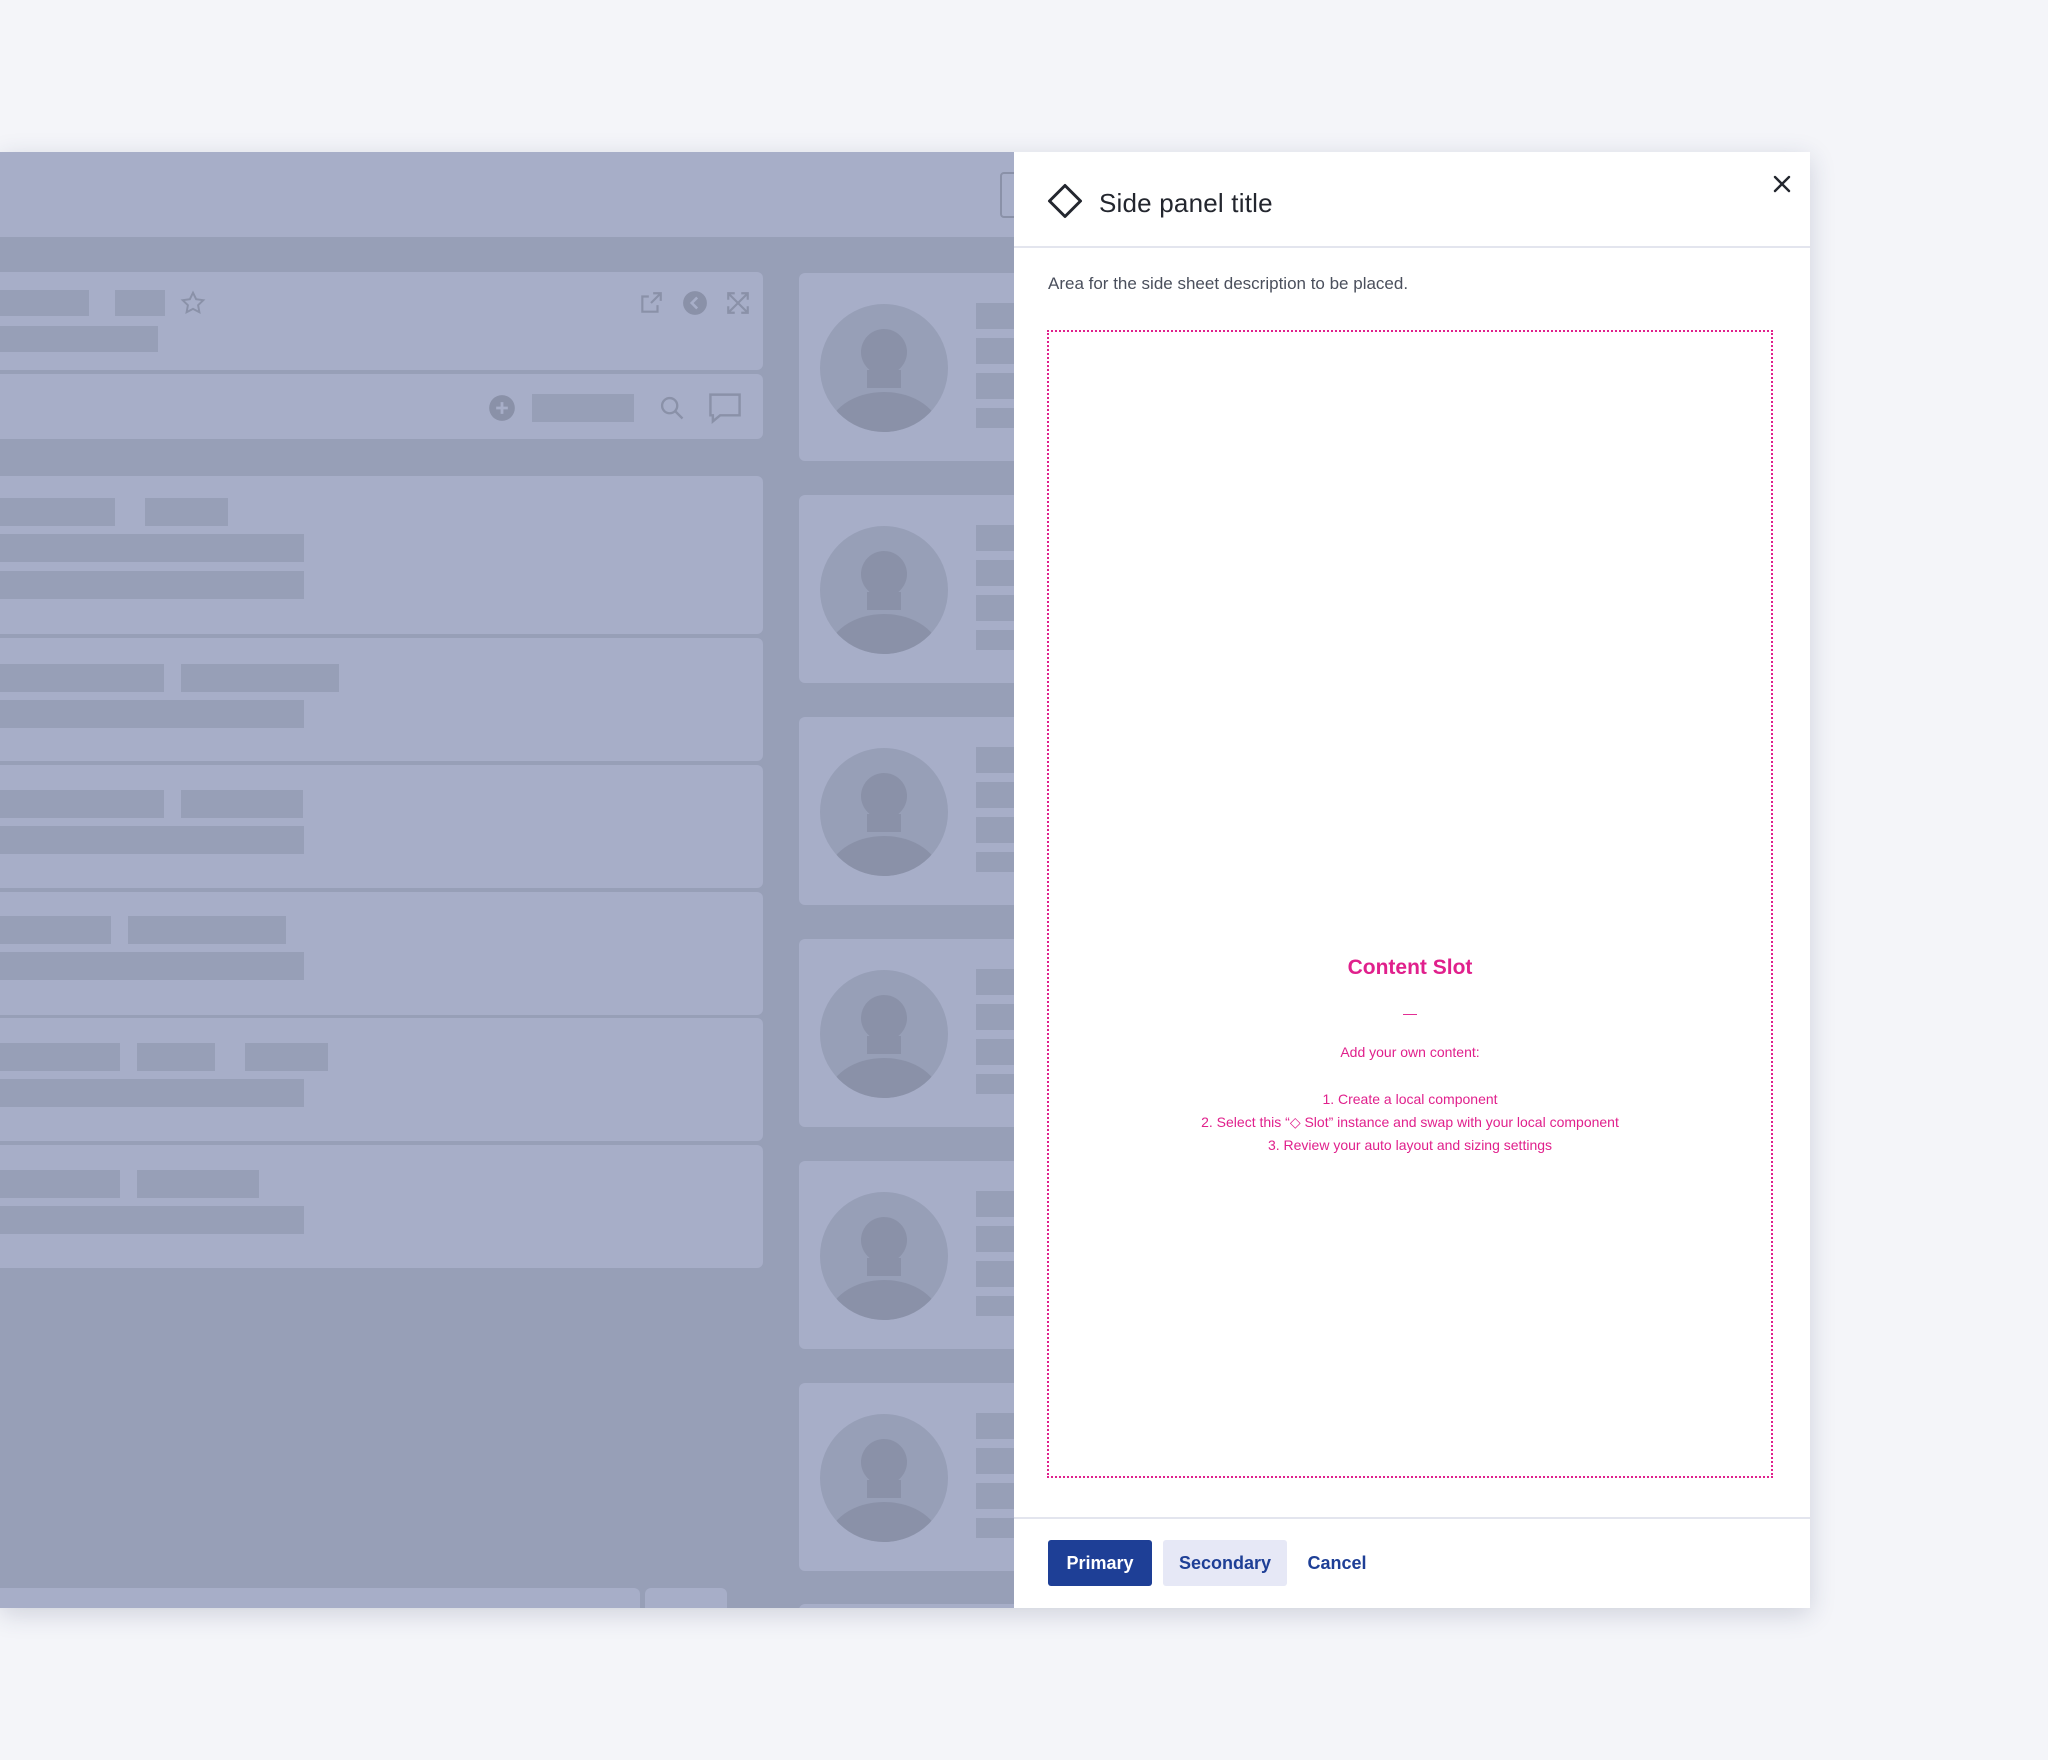 Image resolution: width=2048 pixels, height=1760 pixels. What do you see at coordinates (381, 406) in the screenshot?
I see `background-toolbar-card` at bounding box center [381, 406].